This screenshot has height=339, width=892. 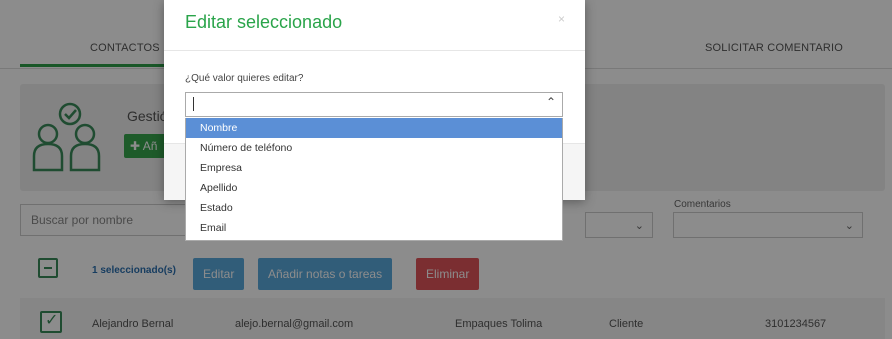 I want to click on dropdown-option: Email, so click(x=374, y=228).